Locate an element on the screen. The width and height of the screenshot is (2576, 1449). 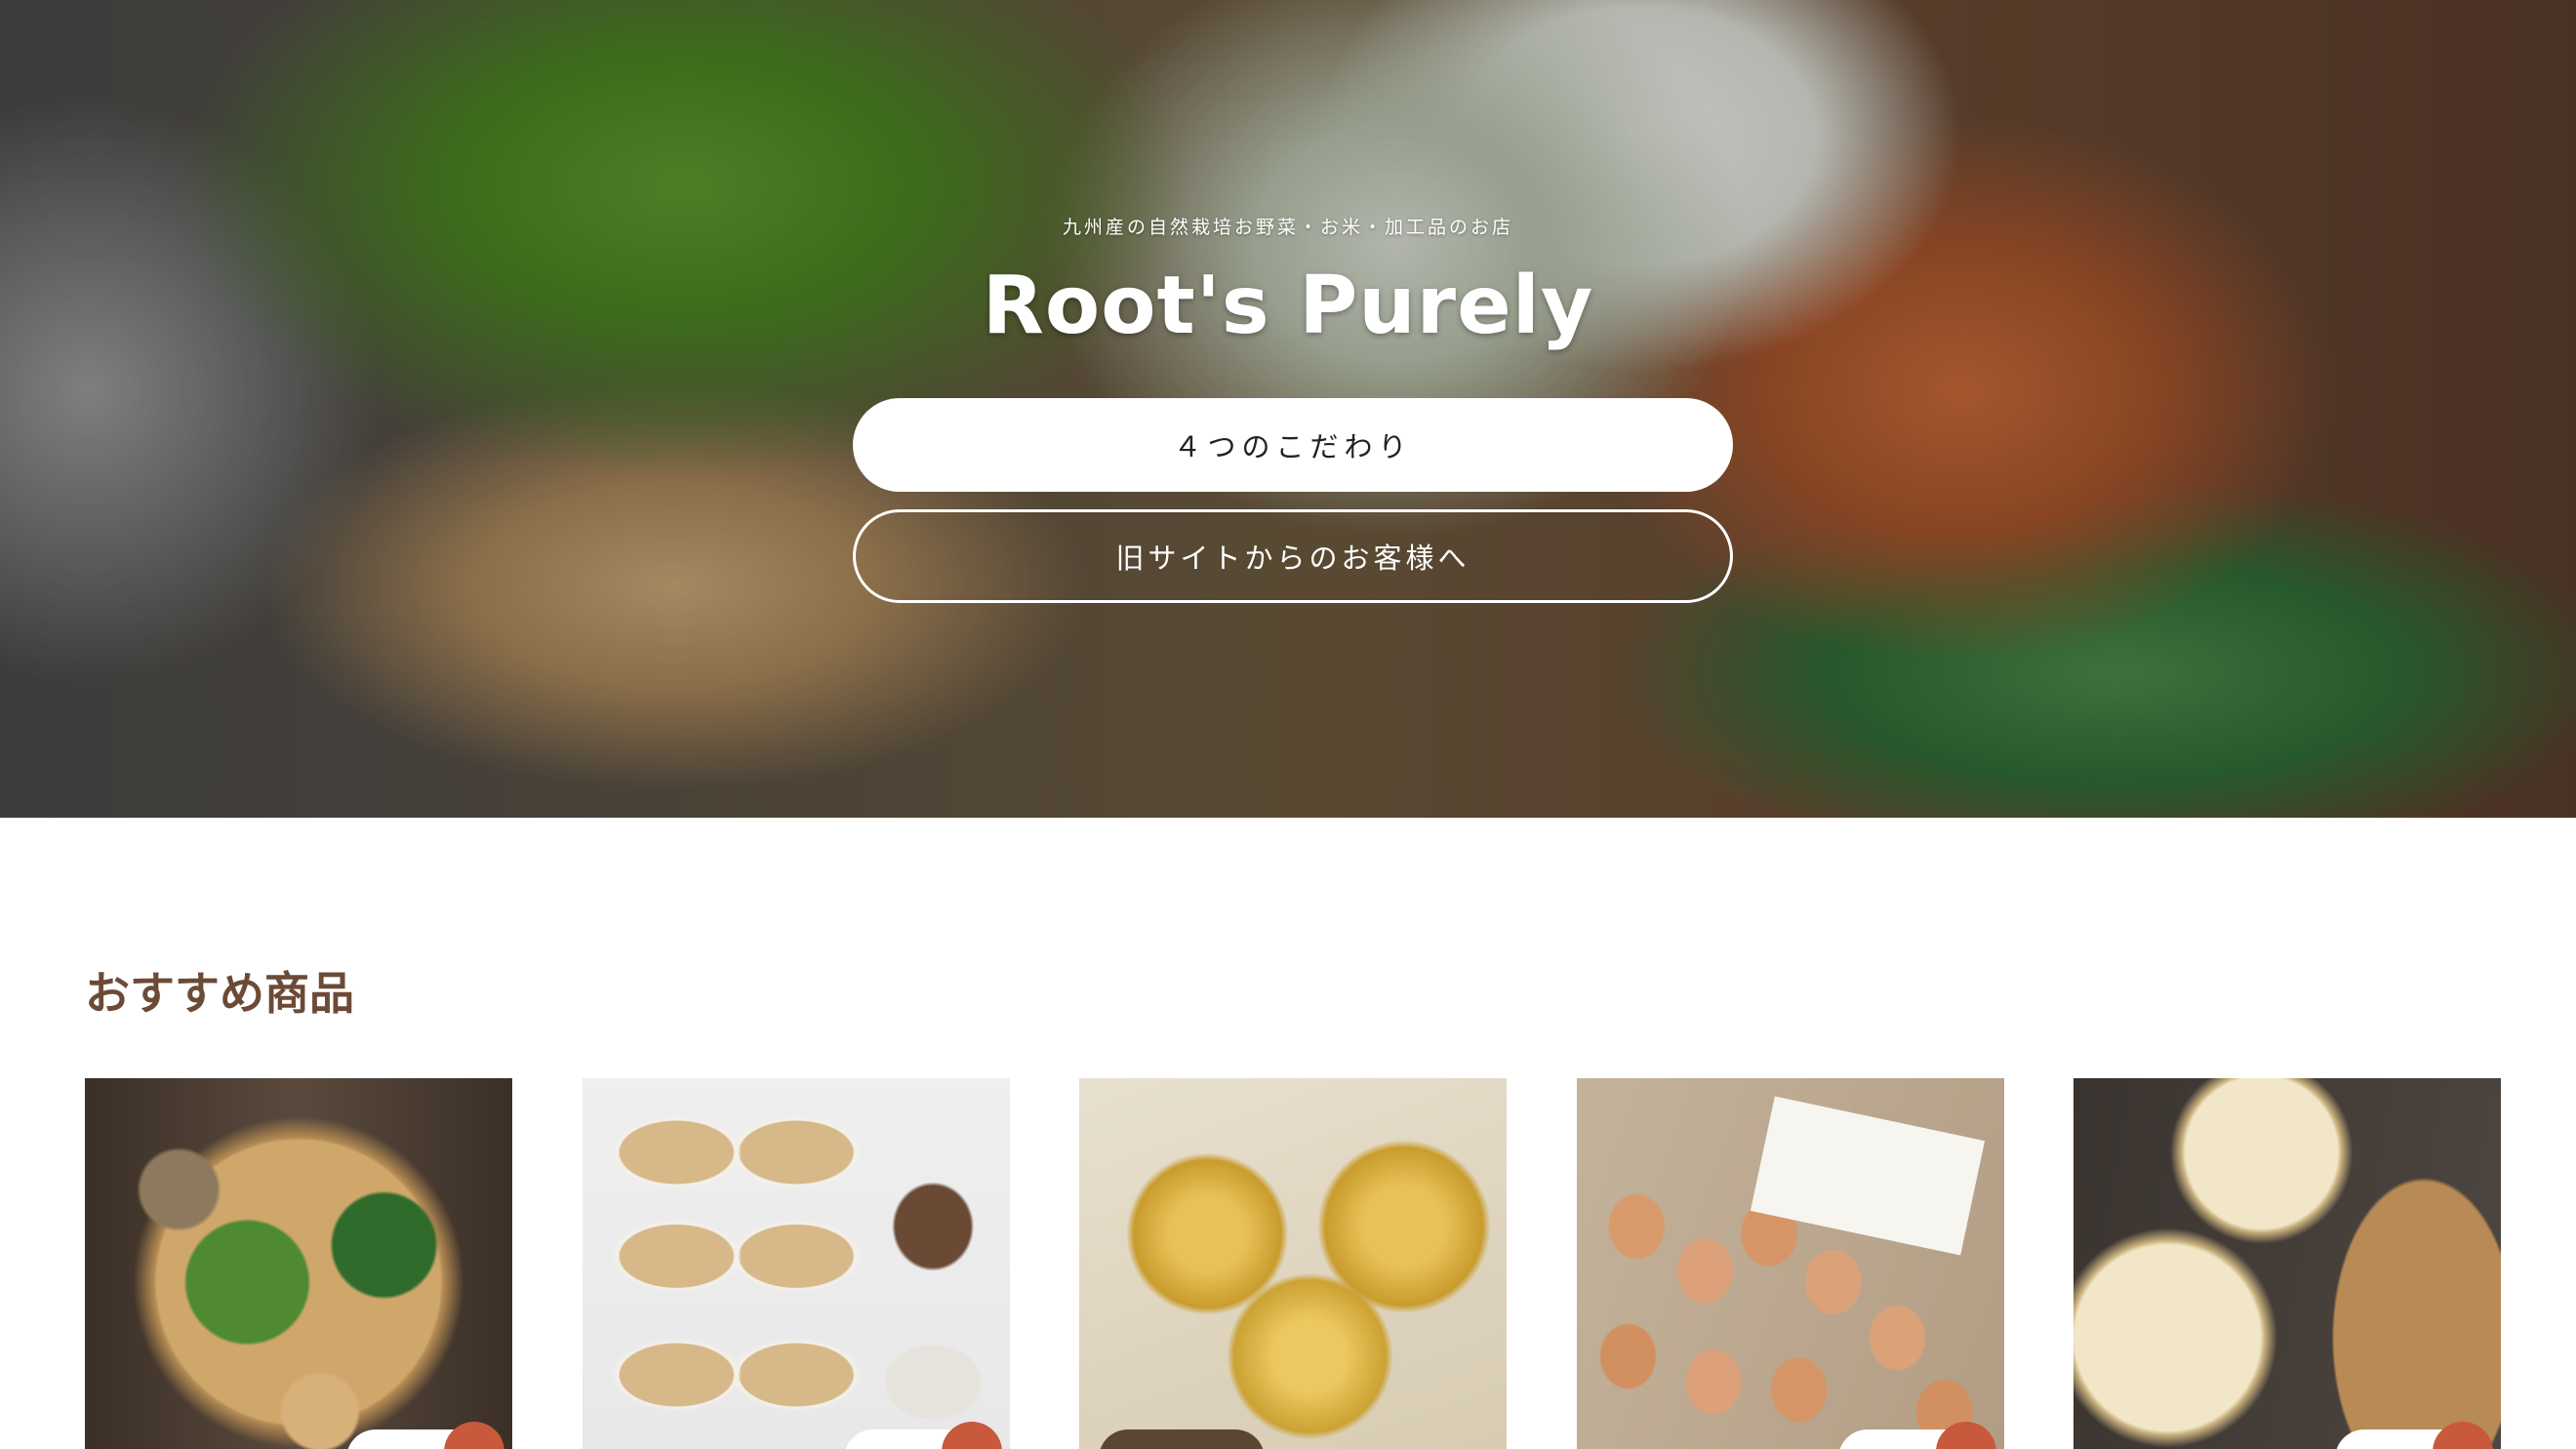
old-site-customers-button: 旧サイトからのお客様へ is located at coordinates (1293, 556).